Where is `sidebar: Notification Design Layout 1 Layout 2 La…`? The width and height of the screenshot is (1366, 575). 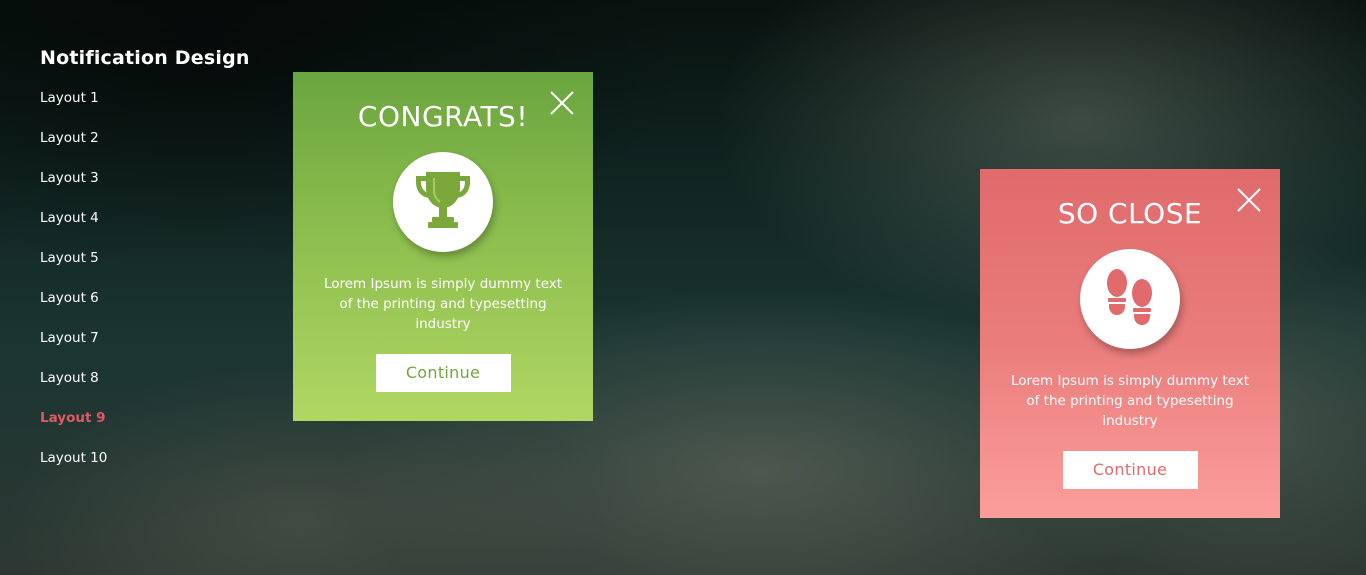 sidebar: Notification Design Layout 1 Layout 2 La… is located at coordinates (155, 266).